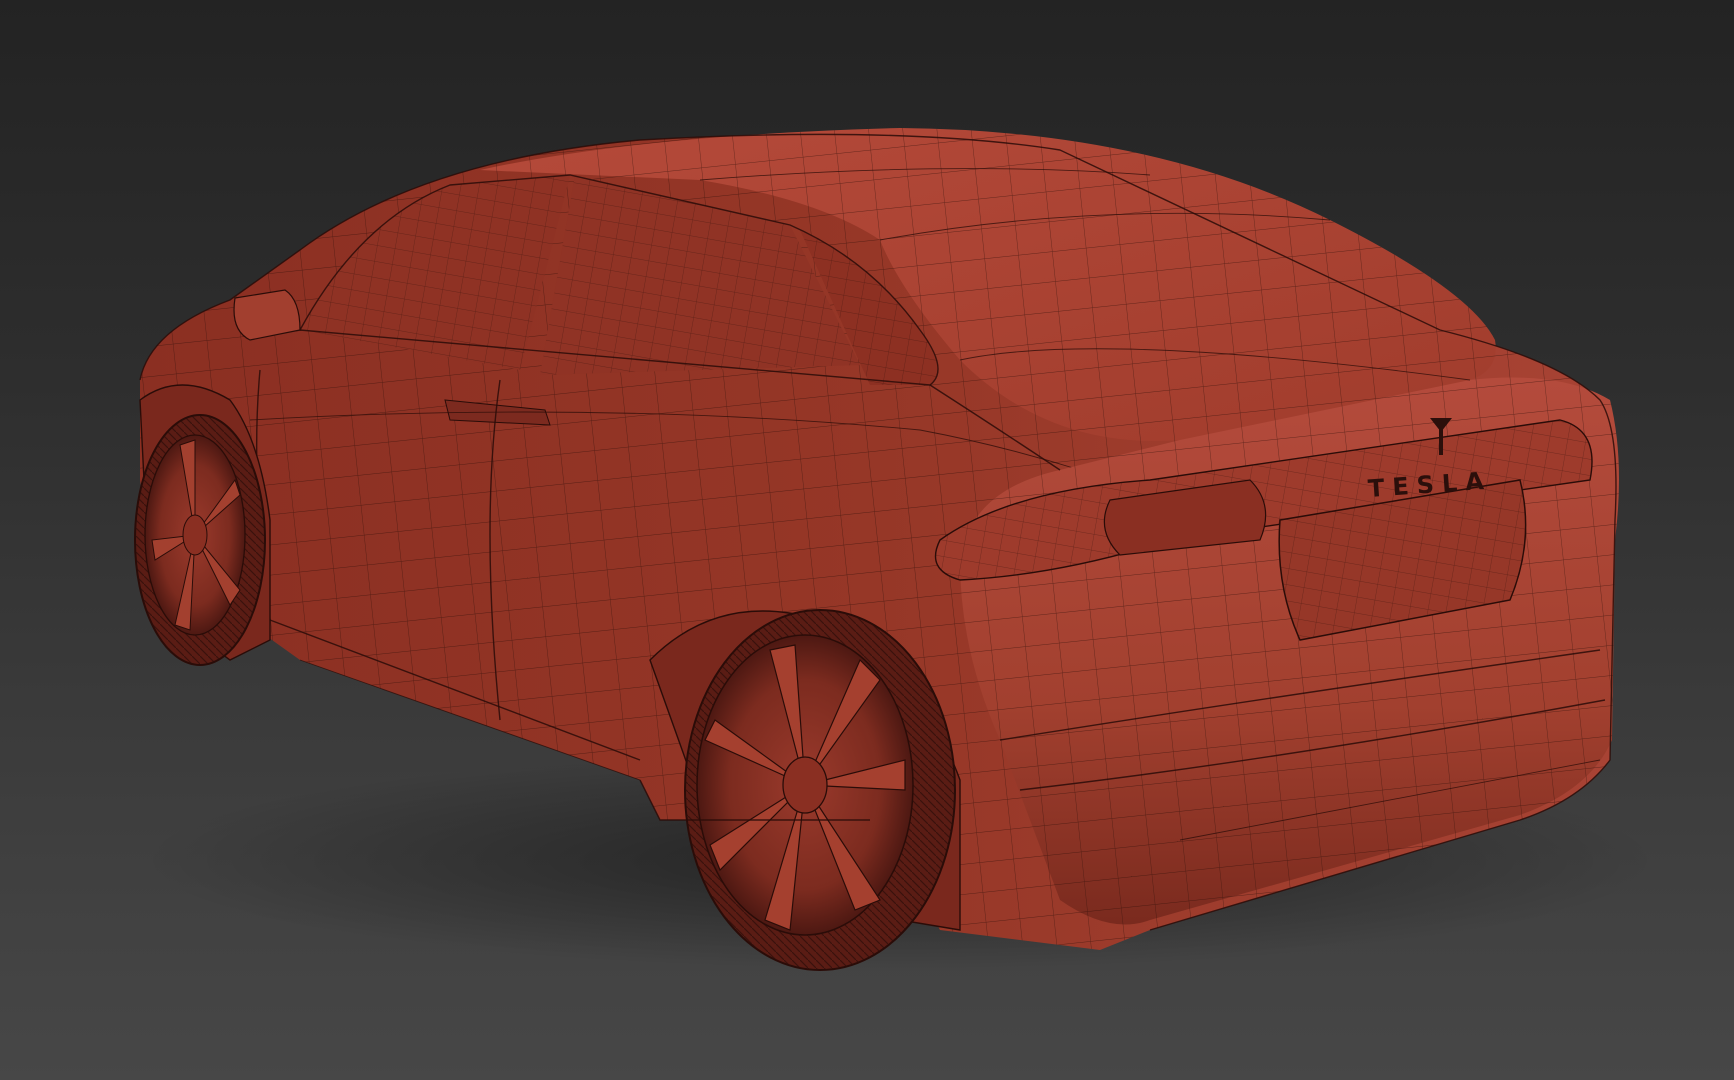 This screenshot has height=1080, width=1734. I want to click on side-mirror, so click(267, 315).